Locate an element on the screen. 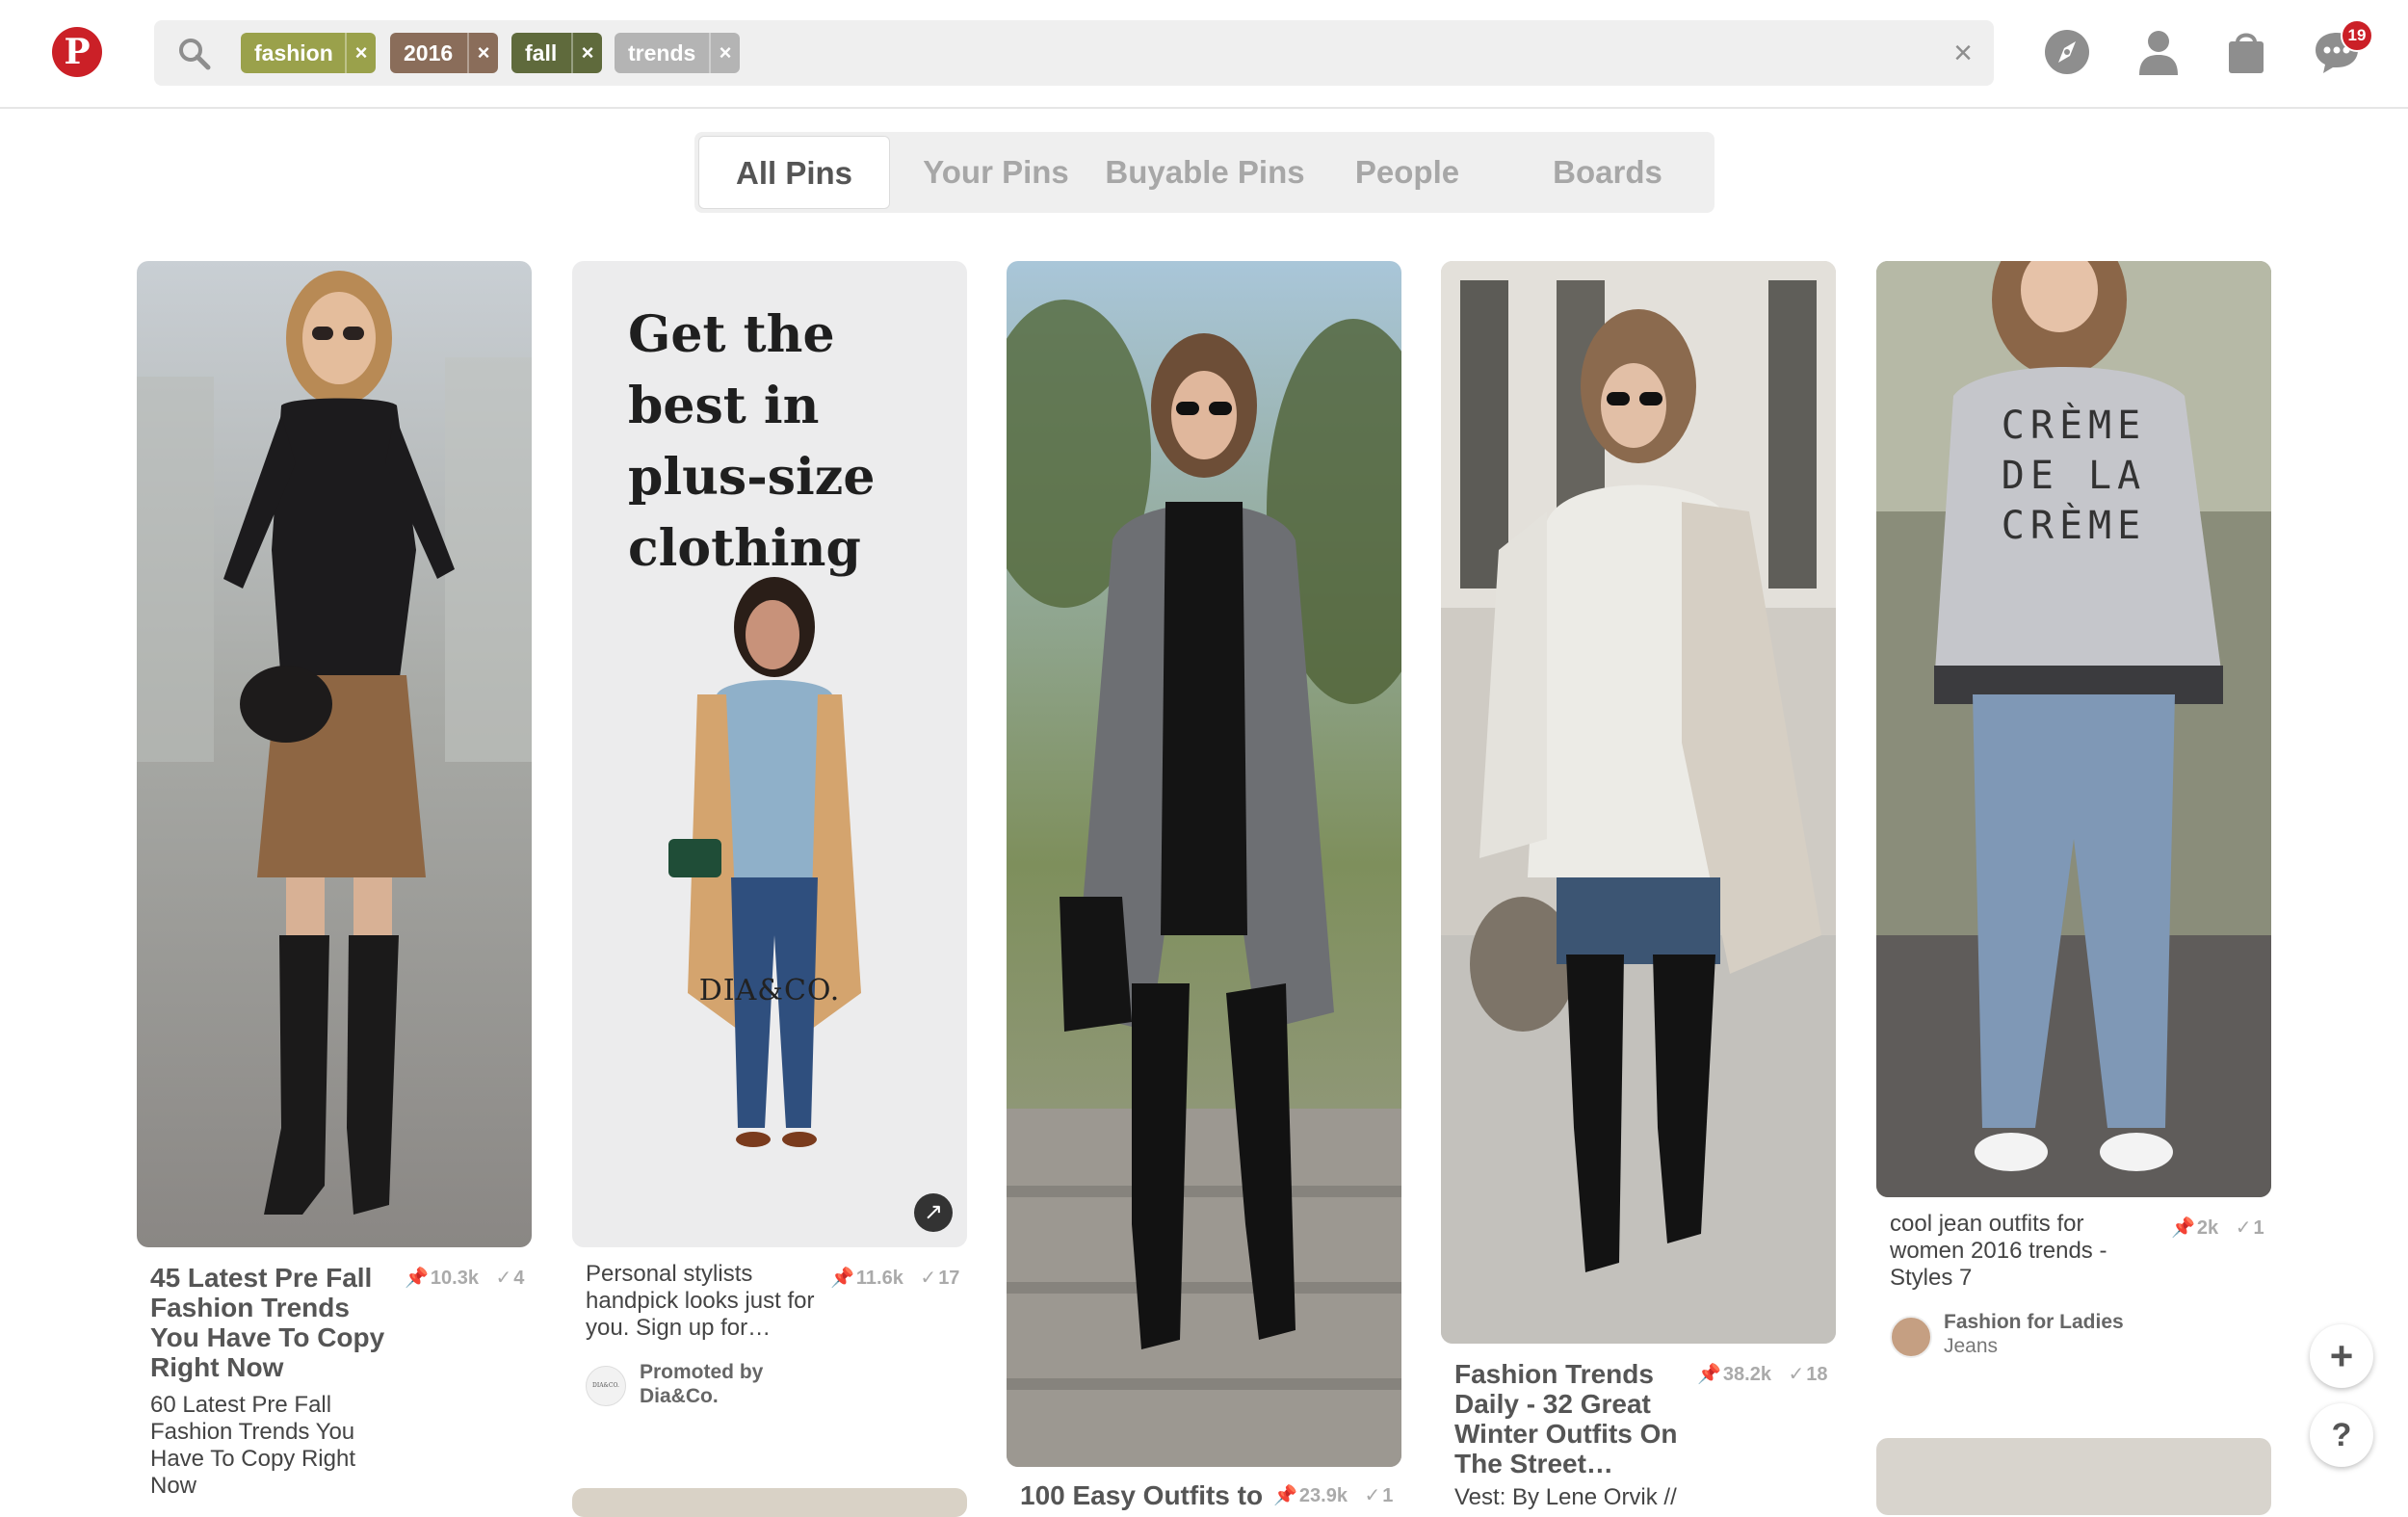 The image size is (2408, 1517). shopping-bag-icon is located at coordinates (2246, 52).